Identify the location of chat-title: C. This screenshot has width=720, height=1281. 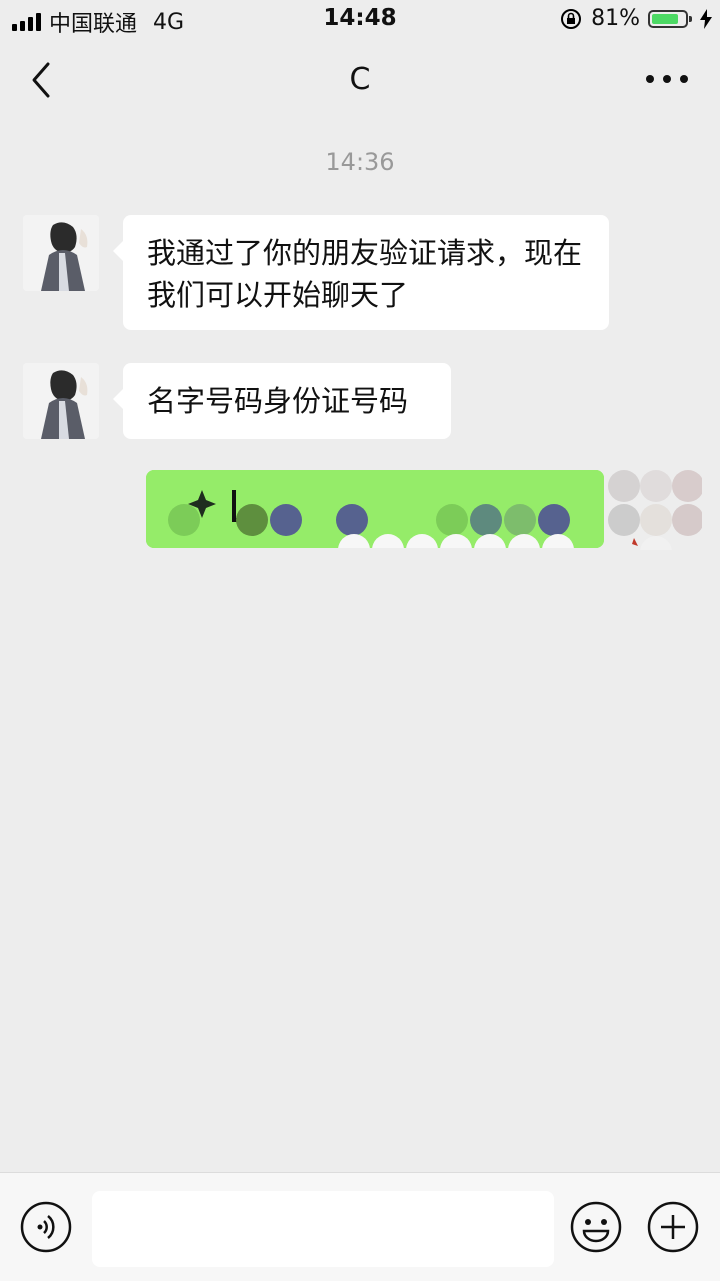
(360, 79).